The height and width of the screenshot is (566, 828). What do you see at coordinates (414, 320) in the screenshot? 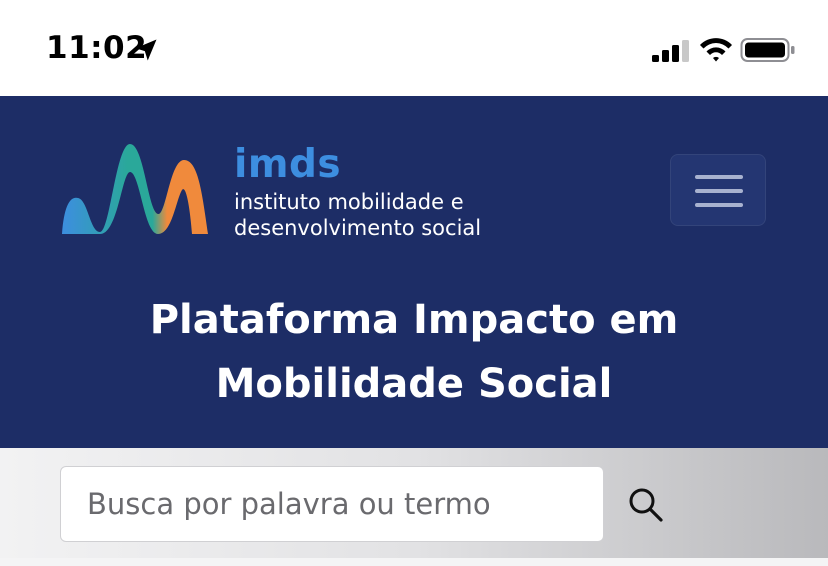
I see `page-title-line1: Plataforma Impacto em` at bounding box center [414, 320].